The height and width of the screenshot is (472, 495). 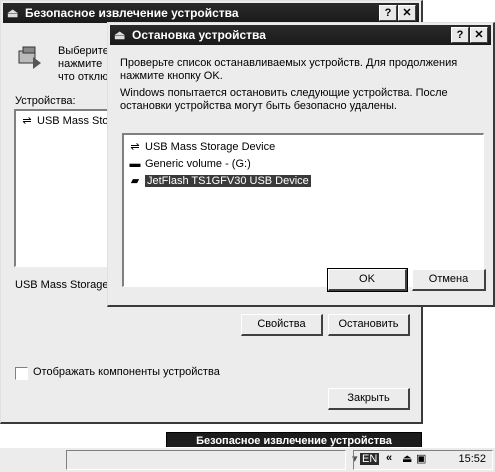 What do you see at coordinates (126, 372) in the screenshot?
I see `show-components-label: Отображать компоненты устройства` at bounding box center [126, 372].